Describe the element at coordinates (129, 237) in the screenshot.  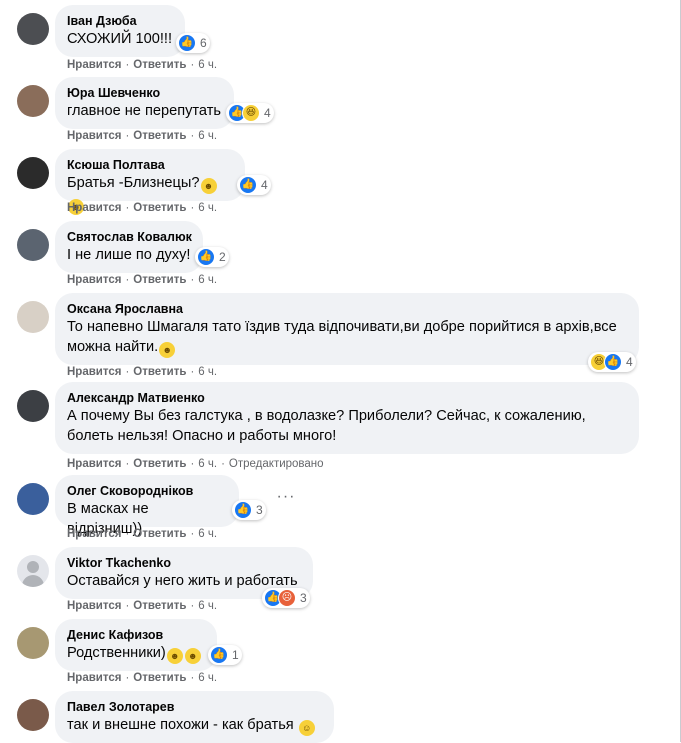
I see `comment-author: Святослав Ковалюк` at that location.